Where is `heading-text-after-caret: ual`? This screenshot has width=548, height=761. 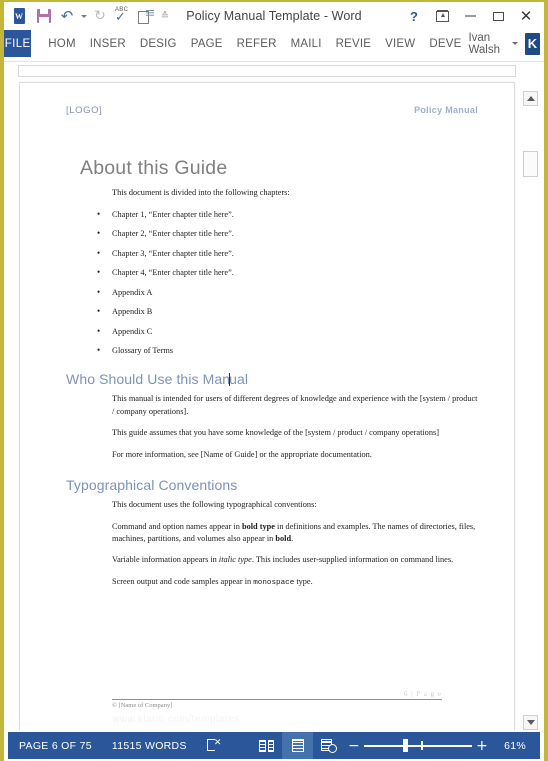
heading-text-after-caret: ual is located at coordinates (239, 379).